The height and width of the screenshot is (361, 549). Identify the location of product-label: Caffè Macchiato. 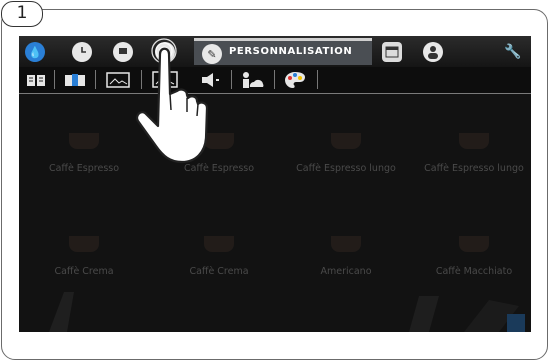
(474, 271).